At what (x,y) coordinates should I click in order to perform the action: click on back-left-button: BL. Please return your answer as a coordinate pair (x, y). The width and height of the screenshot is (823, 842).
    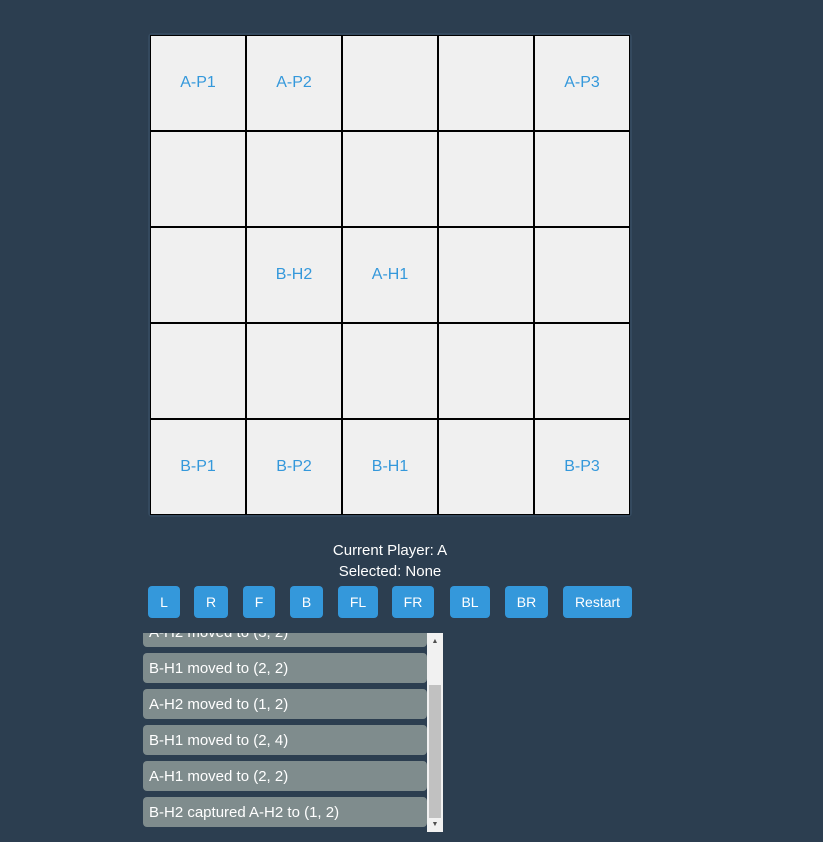
    Looking at the image, I should click on (470, 602).